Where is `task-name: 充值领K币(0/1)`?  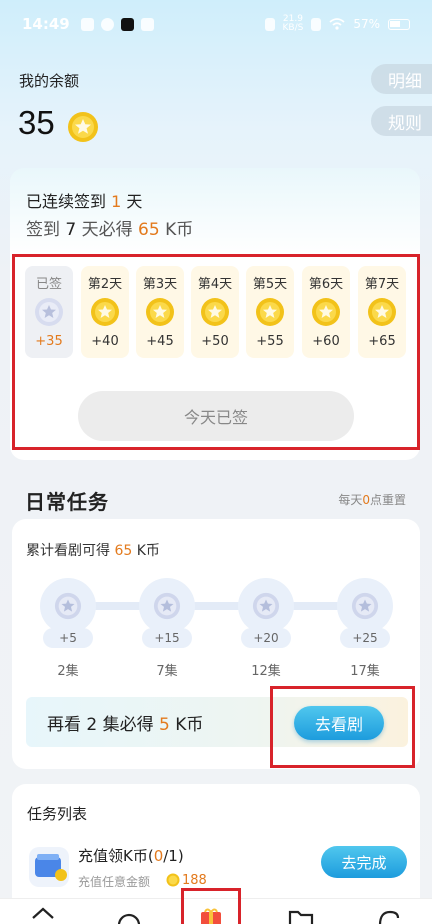
task-name: 充值领K币(0/1) is located at coordinates (131, 856).